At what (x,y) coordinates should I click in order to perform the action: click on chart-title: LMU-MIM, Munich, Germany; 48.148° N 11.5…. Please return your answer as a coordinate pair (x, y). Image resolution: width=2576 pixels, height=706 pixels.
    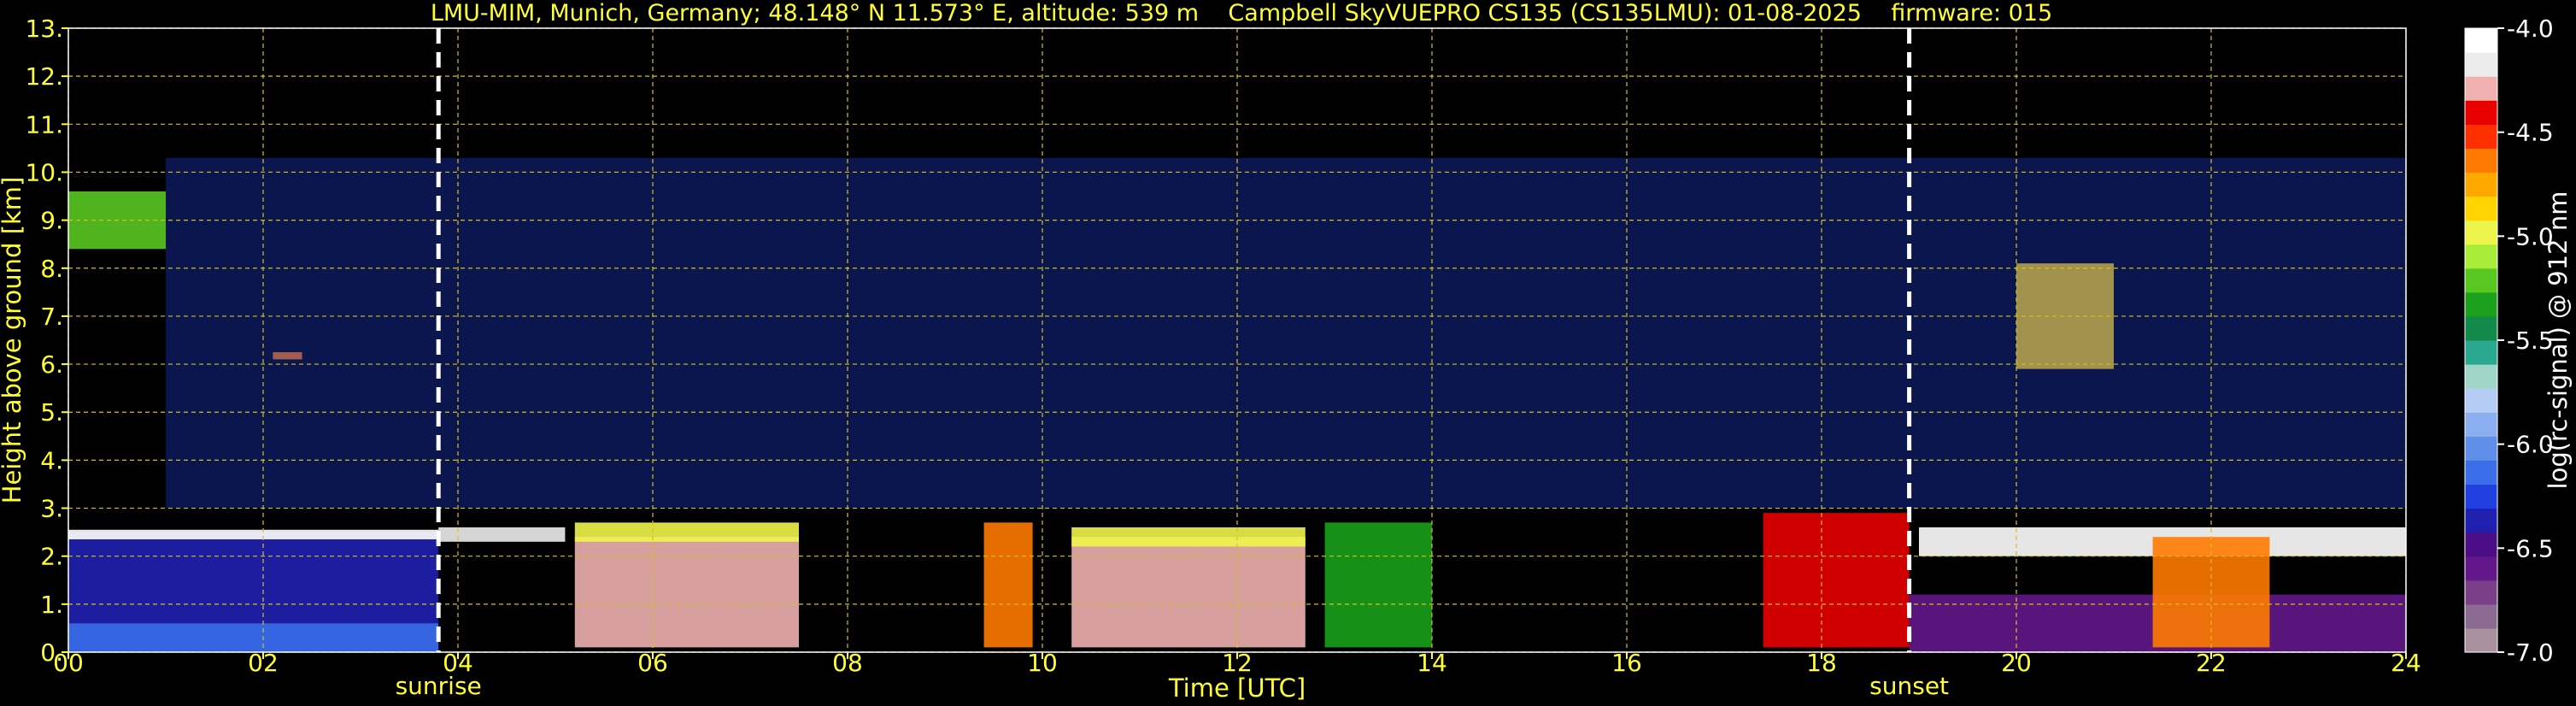
    Looking at the image, I should click on (1241, 13).